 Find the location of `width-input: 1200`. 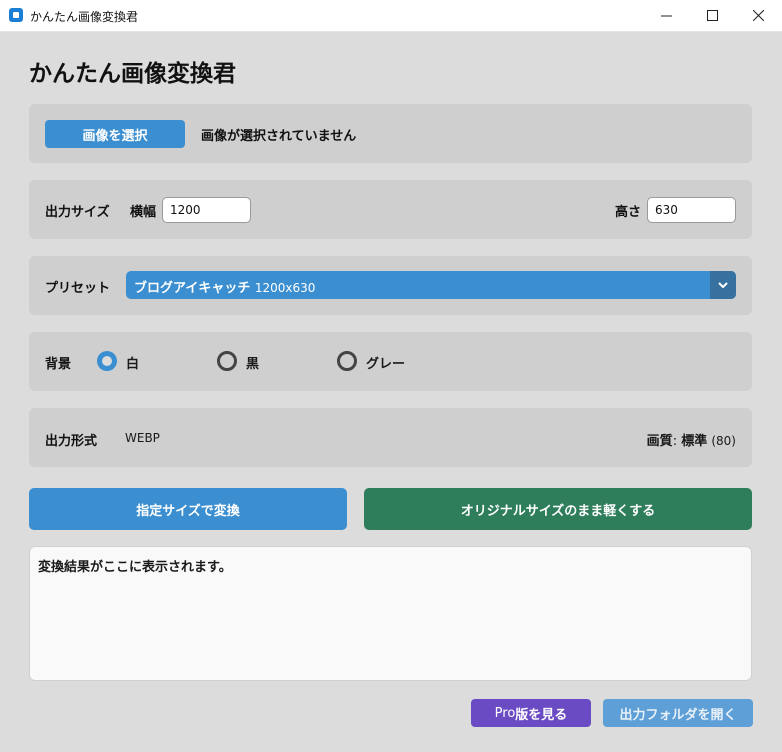

width-input: 1200 is located at coordinates (206, 210).